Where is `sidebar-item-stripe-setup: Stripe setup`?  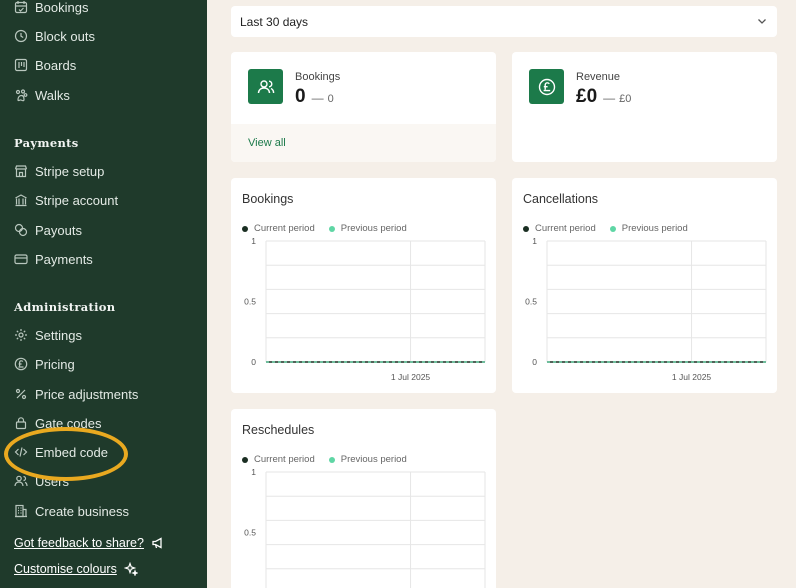 sidebar-item-stripe-setup: Stripe setup is located at coordinates (59, 171).